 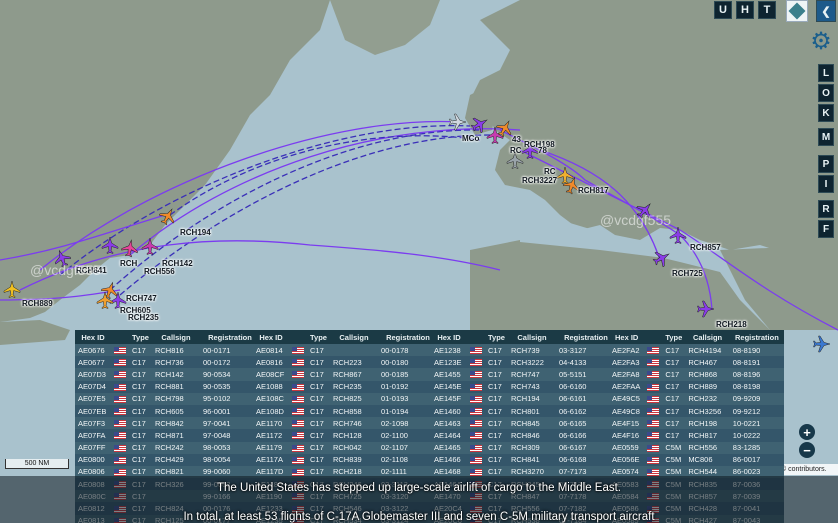 I want to click on type-cell: C5M, so click(x=674, y=447).